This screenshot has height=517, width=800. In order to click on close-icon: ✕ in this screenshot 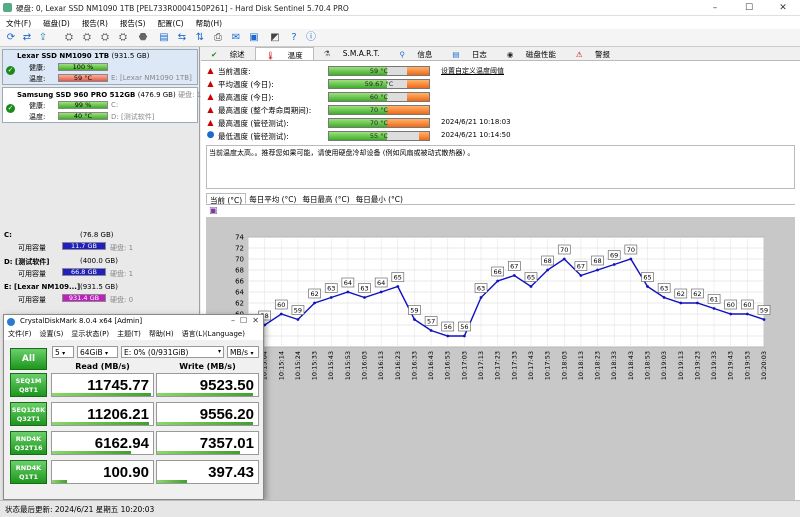, I will do `click(783, 8)`.